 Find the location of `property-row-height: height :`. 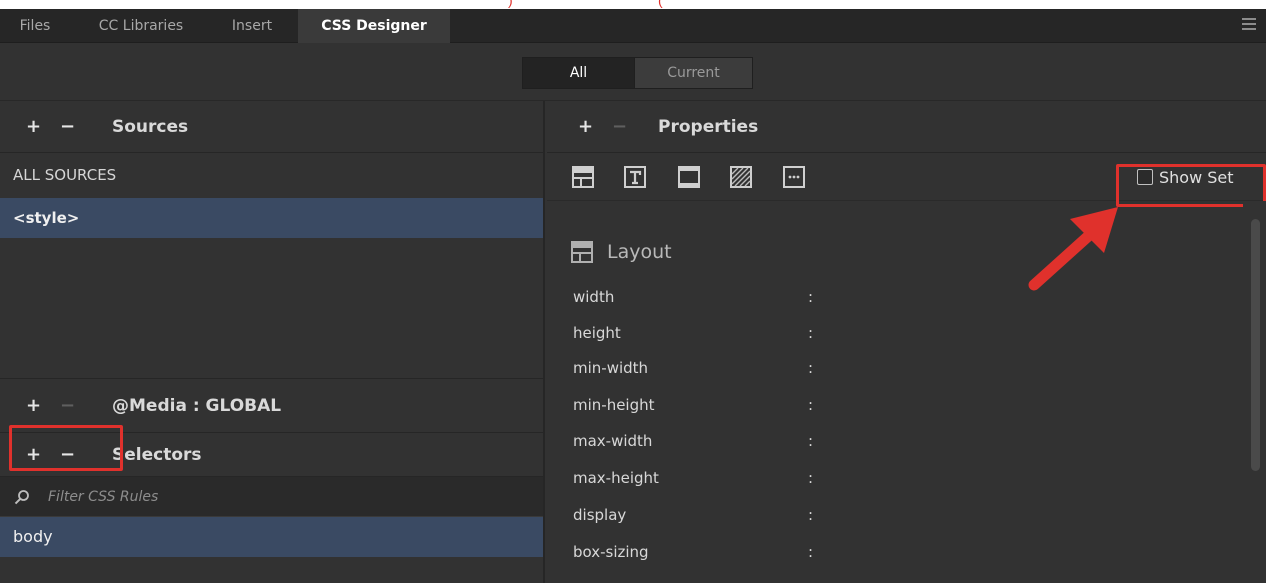

property-row-height: height : is located at coordinates (895, 333).